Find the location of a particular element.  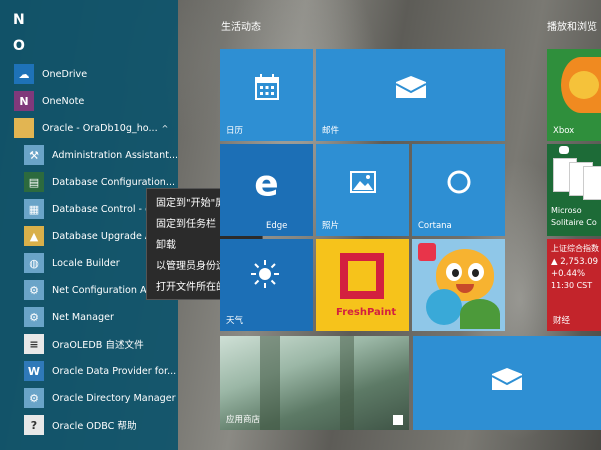

tile-label: 照片 is located at coordinates (331, 226).